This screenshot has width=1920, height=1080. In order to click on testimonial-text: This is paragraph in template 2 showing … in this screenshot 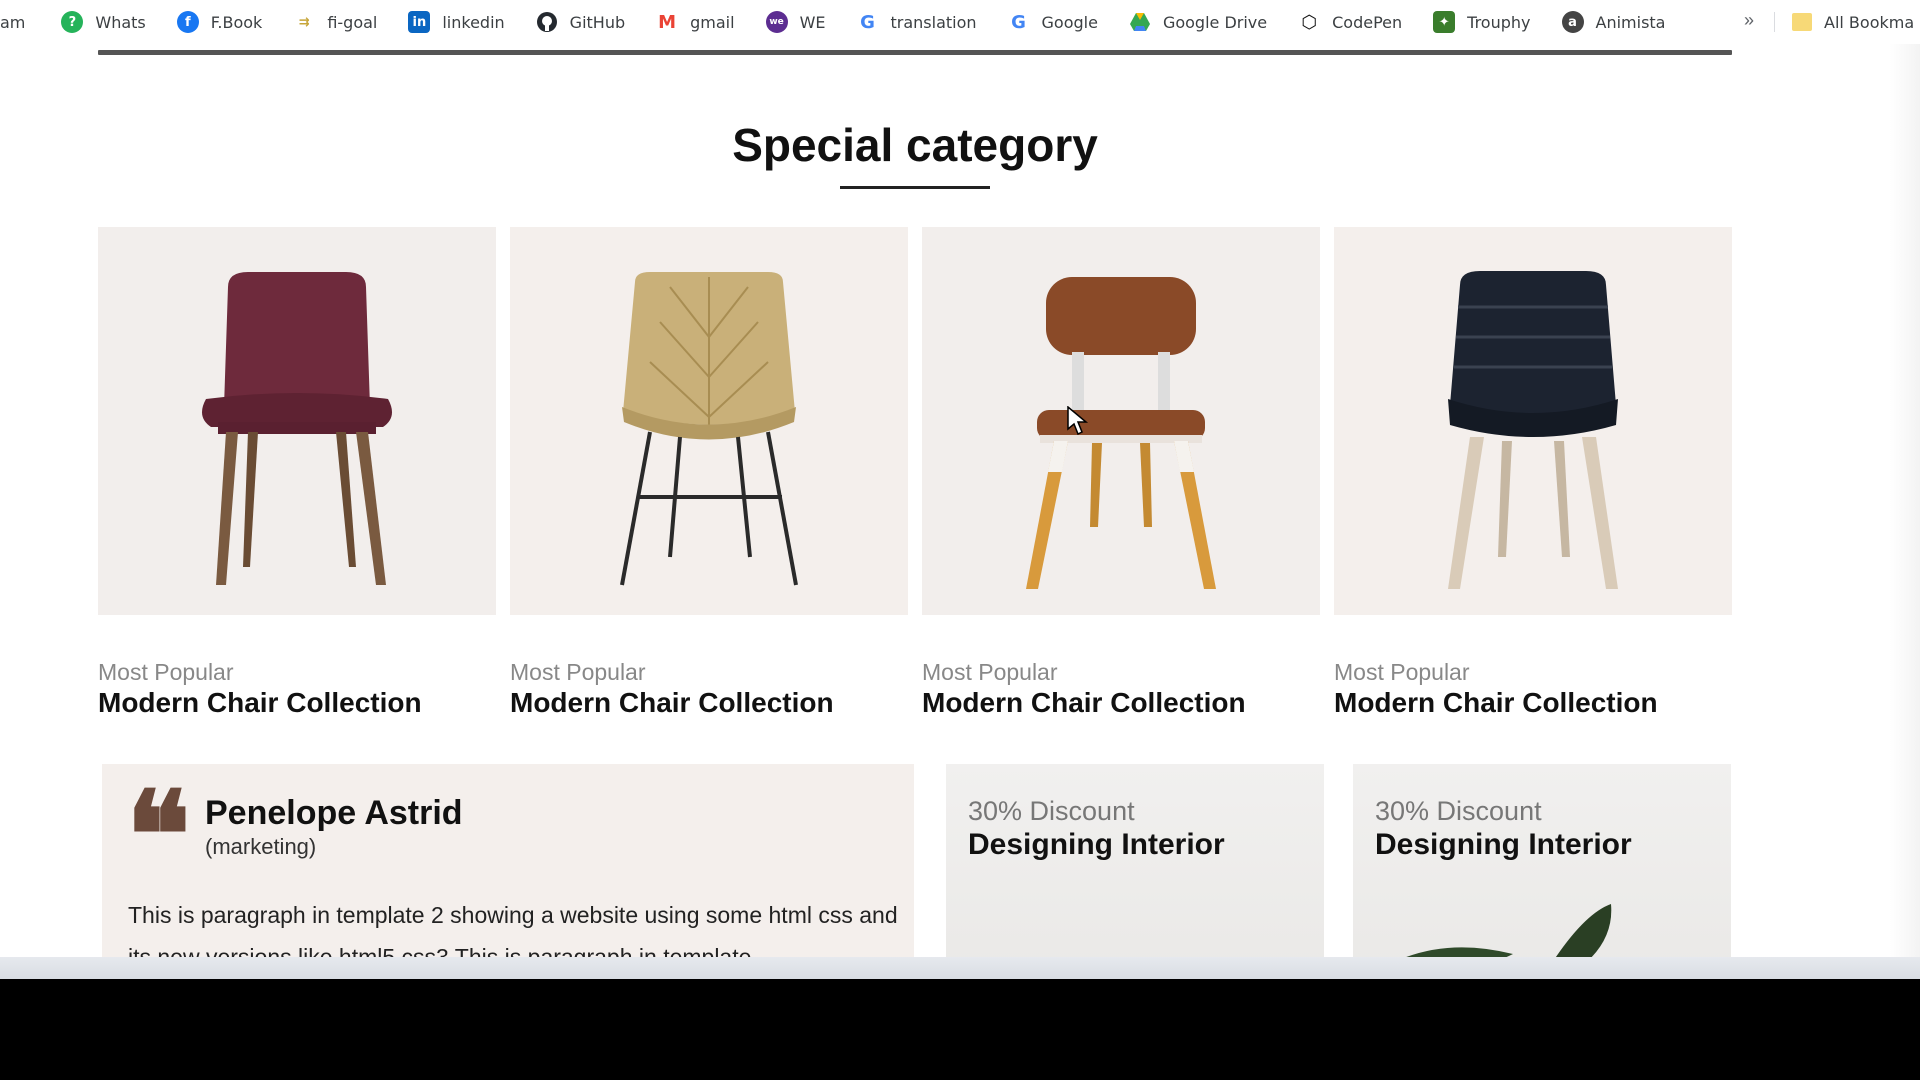, I will do `click(513, 929)`.